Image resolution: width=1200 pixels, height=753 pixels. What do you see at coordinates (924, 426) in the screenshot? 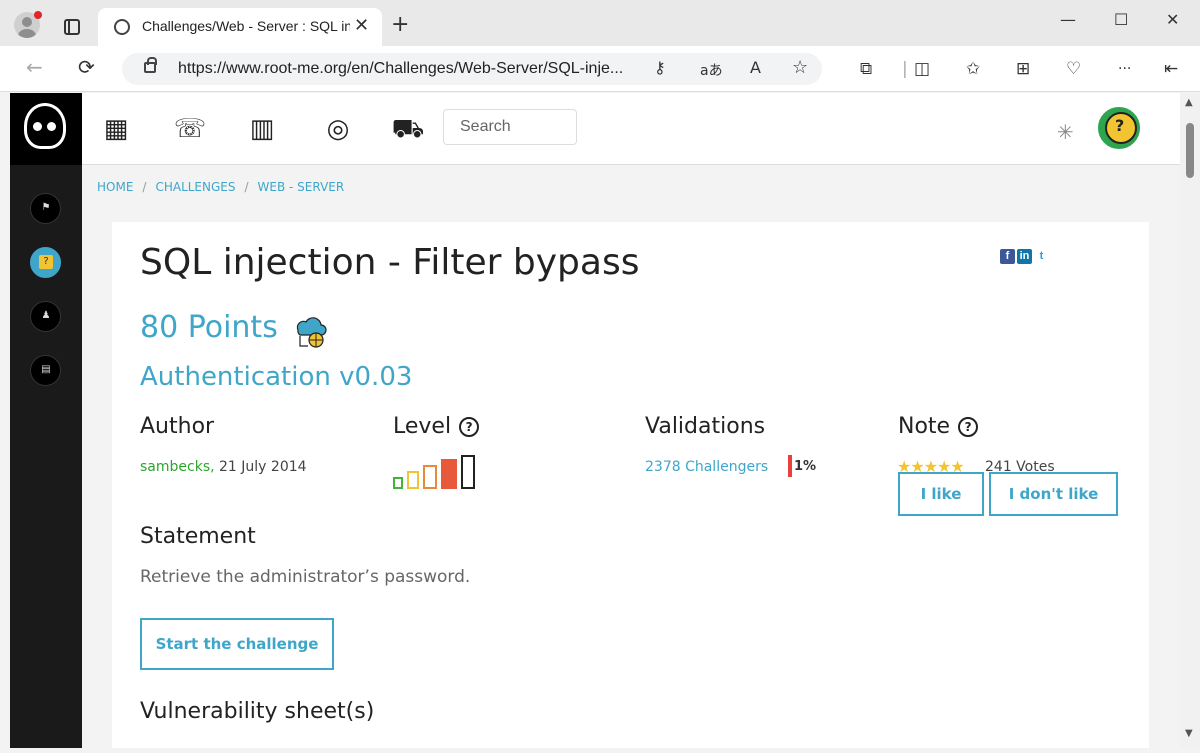
I see `note-heading-label: Note` at bounding box center [924, 426].